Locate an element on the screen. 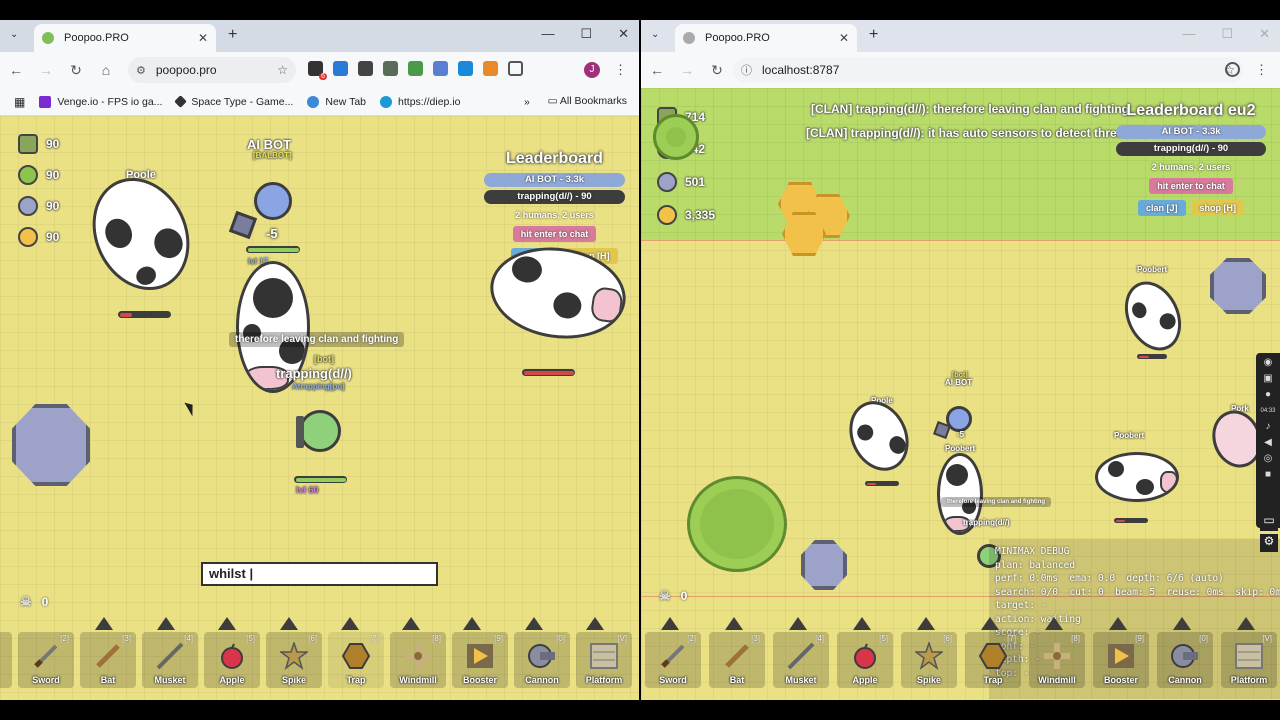 This screenshot has height=720, width=1280. slot-key: [8] is located at coordinates (436, 638).